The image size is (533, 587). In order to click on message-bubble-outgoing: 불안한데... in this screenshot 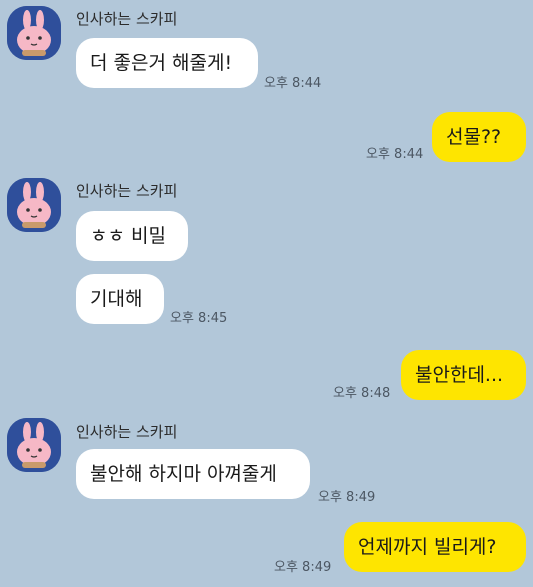, I will do `click(463, 375)`.